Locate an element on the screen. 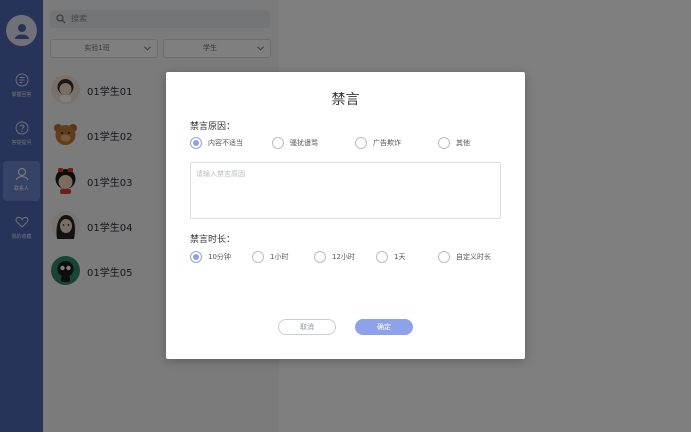  duration-option-10min: 10分钟 is located at coordinates (210, 257).